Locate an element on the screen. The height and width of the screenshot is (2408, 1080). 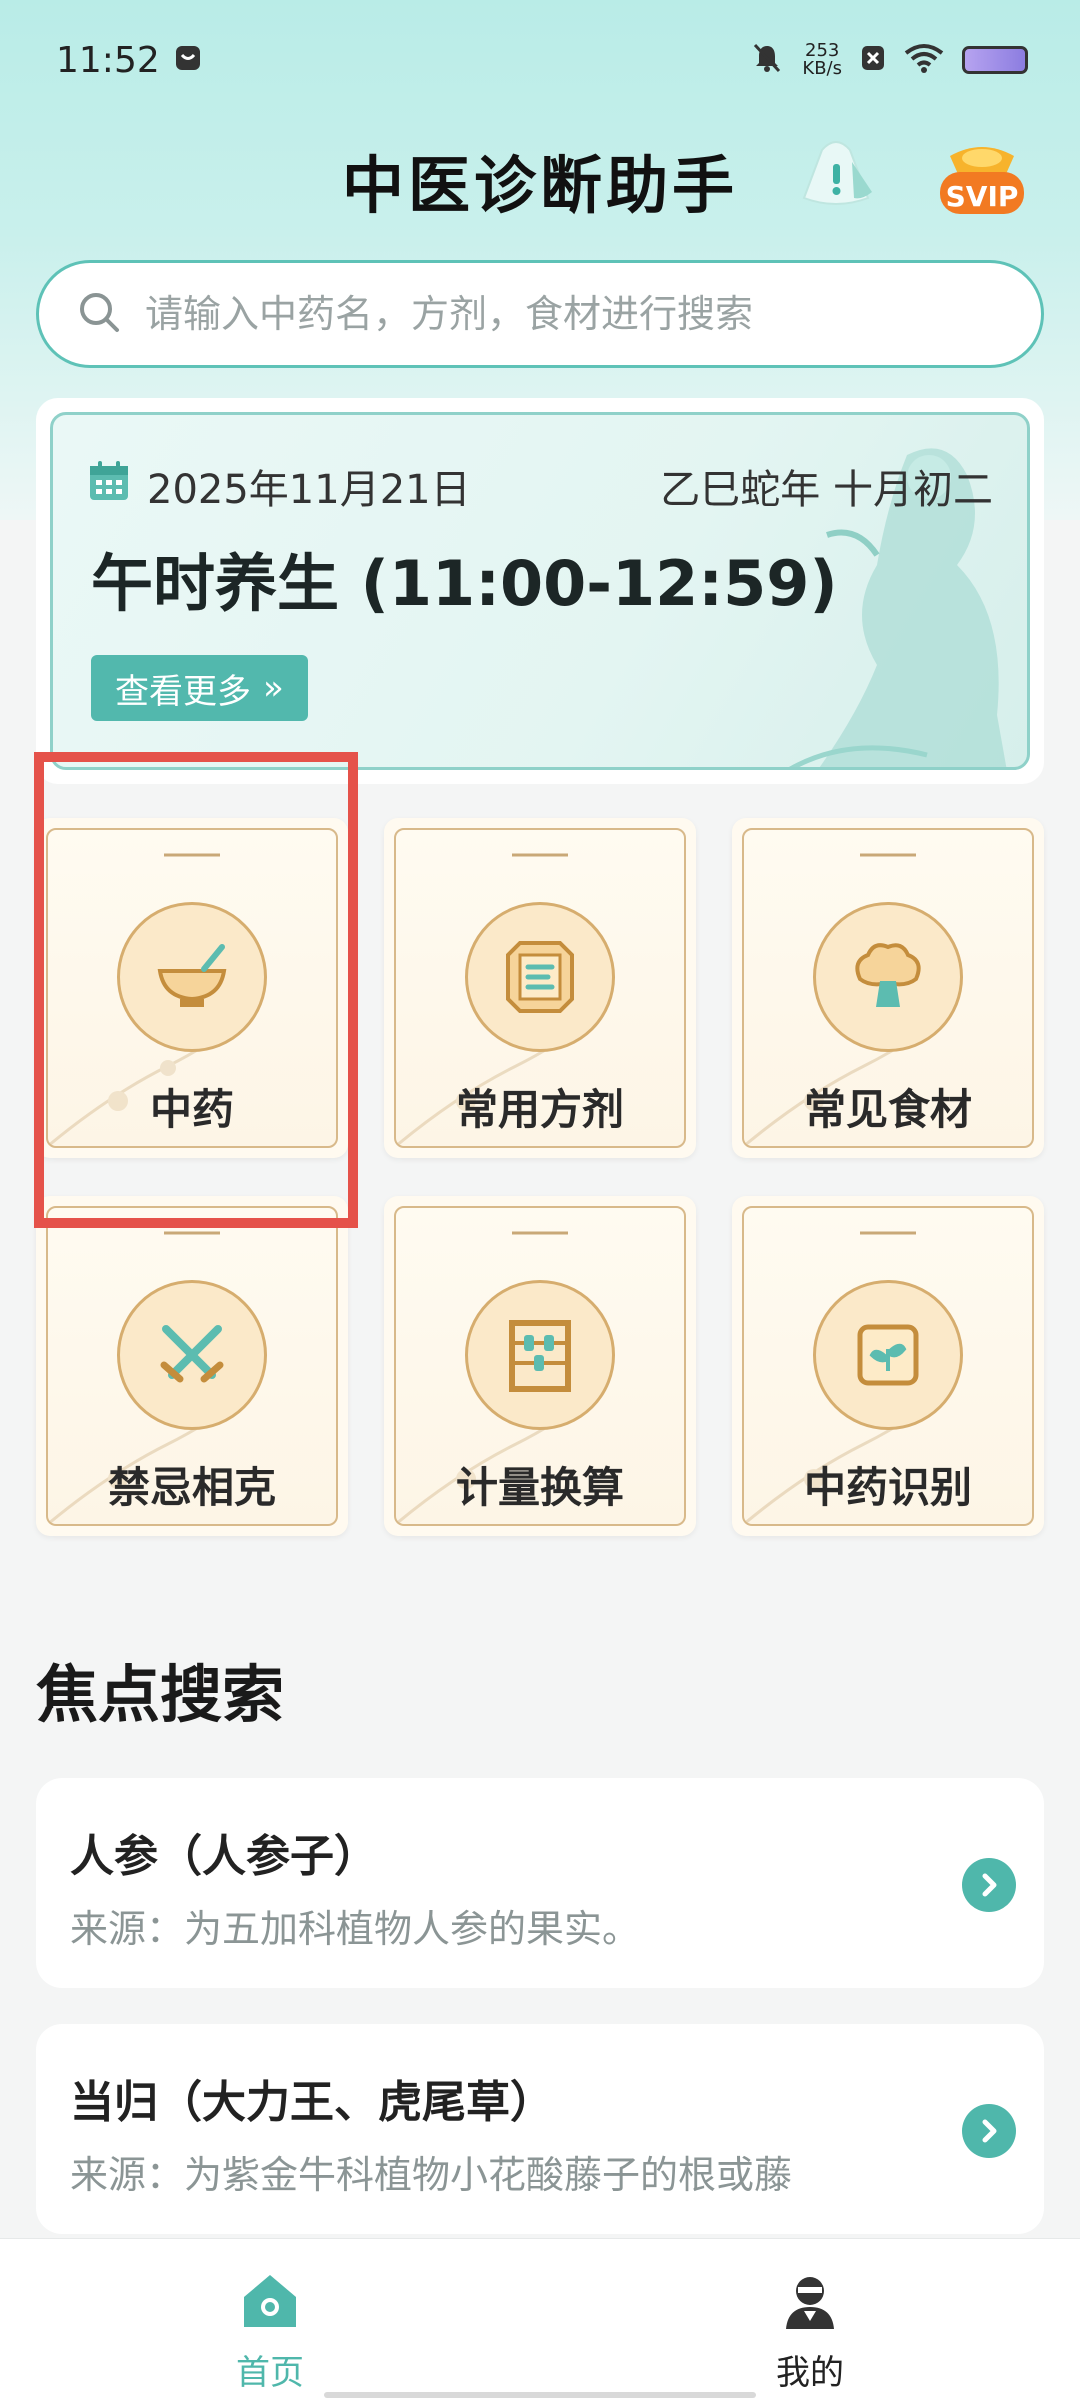
focus-item-desc: 来源：为五加科植物人参的果实。 is located at coordinates (355, 1929).